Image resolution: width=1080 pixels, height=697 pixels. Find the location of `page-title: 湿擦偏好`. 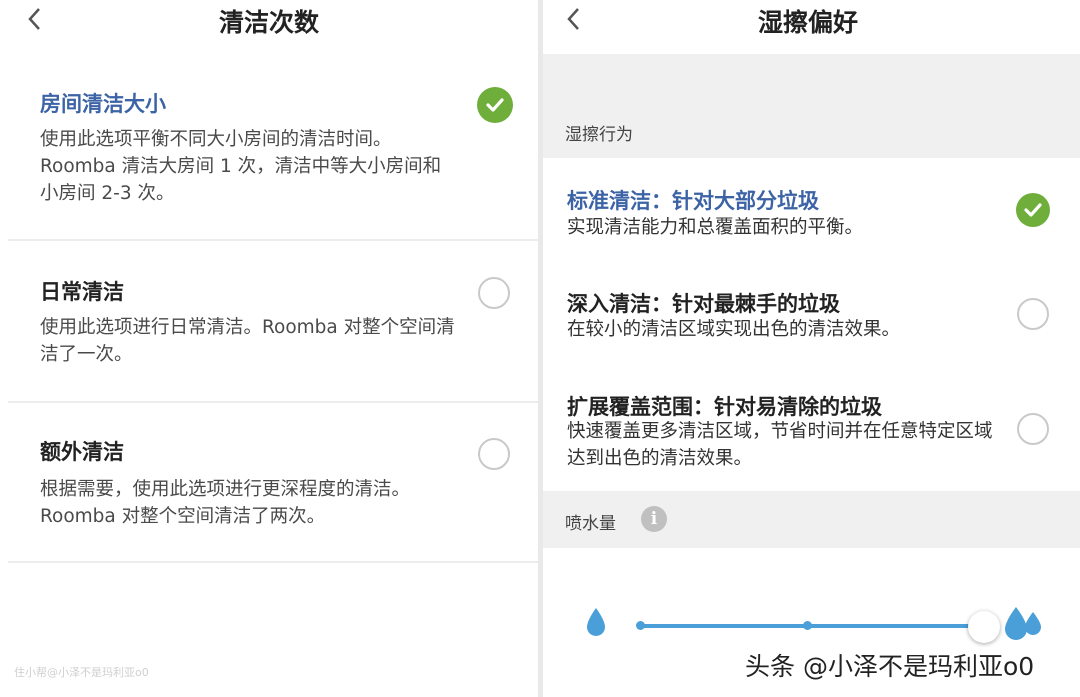

page-title: 湿擦偏好 is located at coordinates (807, 22).